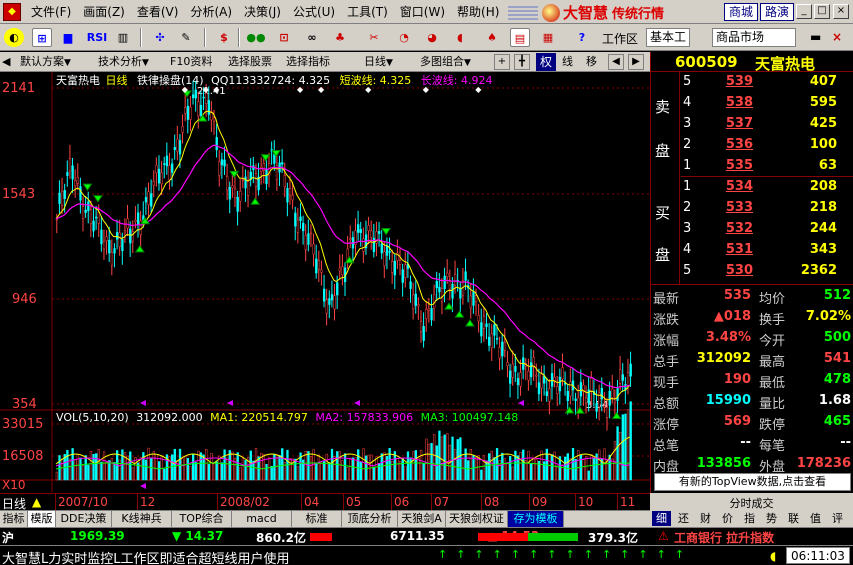 Image resolution: width=853 pixels, height=565 pixels. Describe the element at coordinates (14, 37) in the screenshot. I see `back-icon: ◐` at that location.